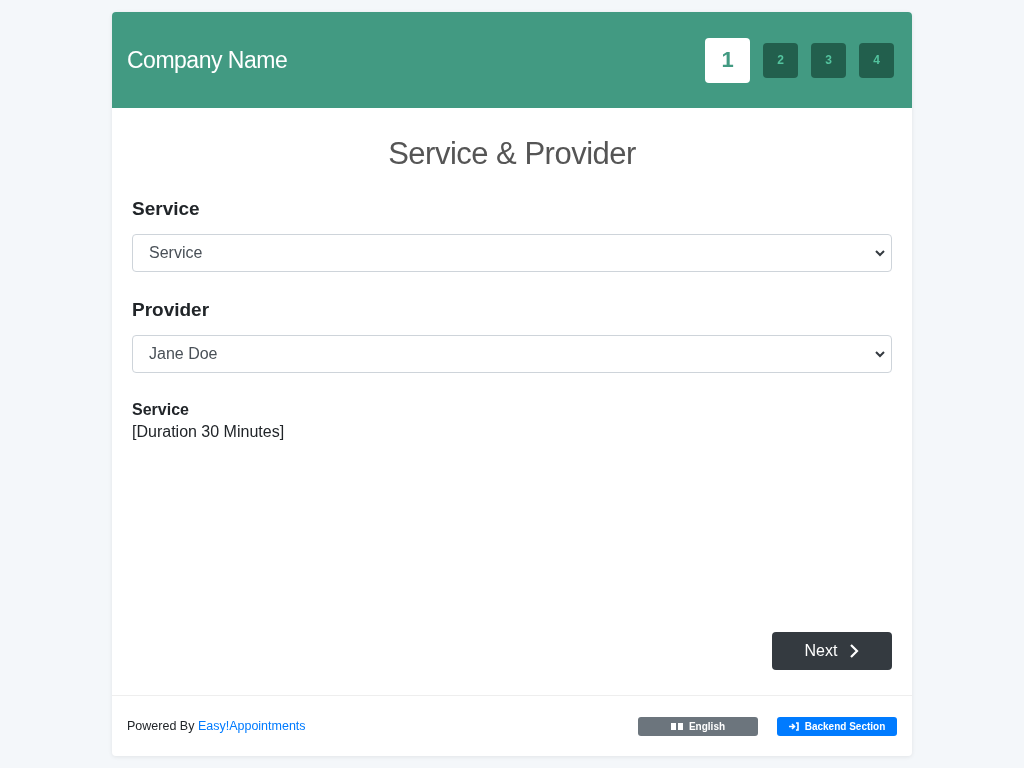 This screenshot has height=768, width=1024. What do you see at coordinates (512, 253) in the screenshot?
I see `dropdown-field: Service` at bounding box center [512, 253].